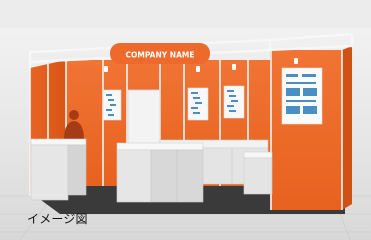  Describe the element at coordinates (57, 219) in the screenshot. I see `caption-image-label: イメージ図` at that location.